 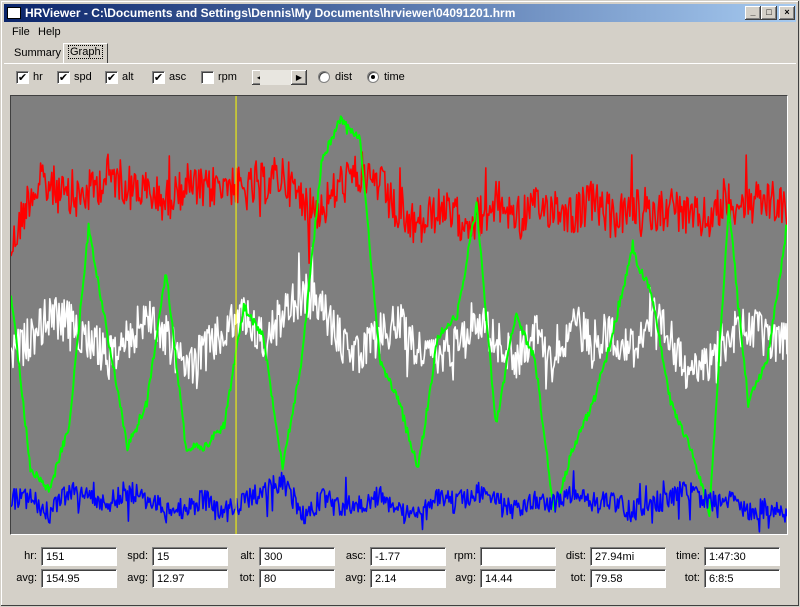 What do you see at coordinates (628, 556) in the screenshot?
I see `stat-current-dist-field: 27.94mi` at bounding box center [628, 556].